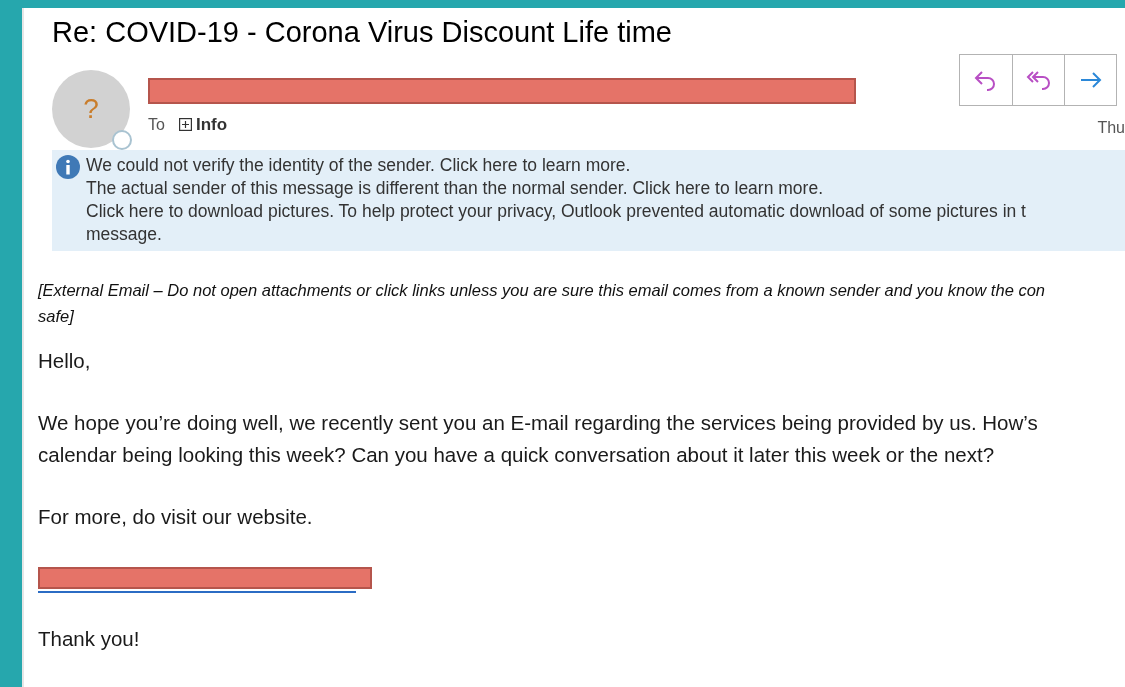 The height and width of the screenshot is (687, 1125). I want to click on received-date: Thu, so click(1111, 128).